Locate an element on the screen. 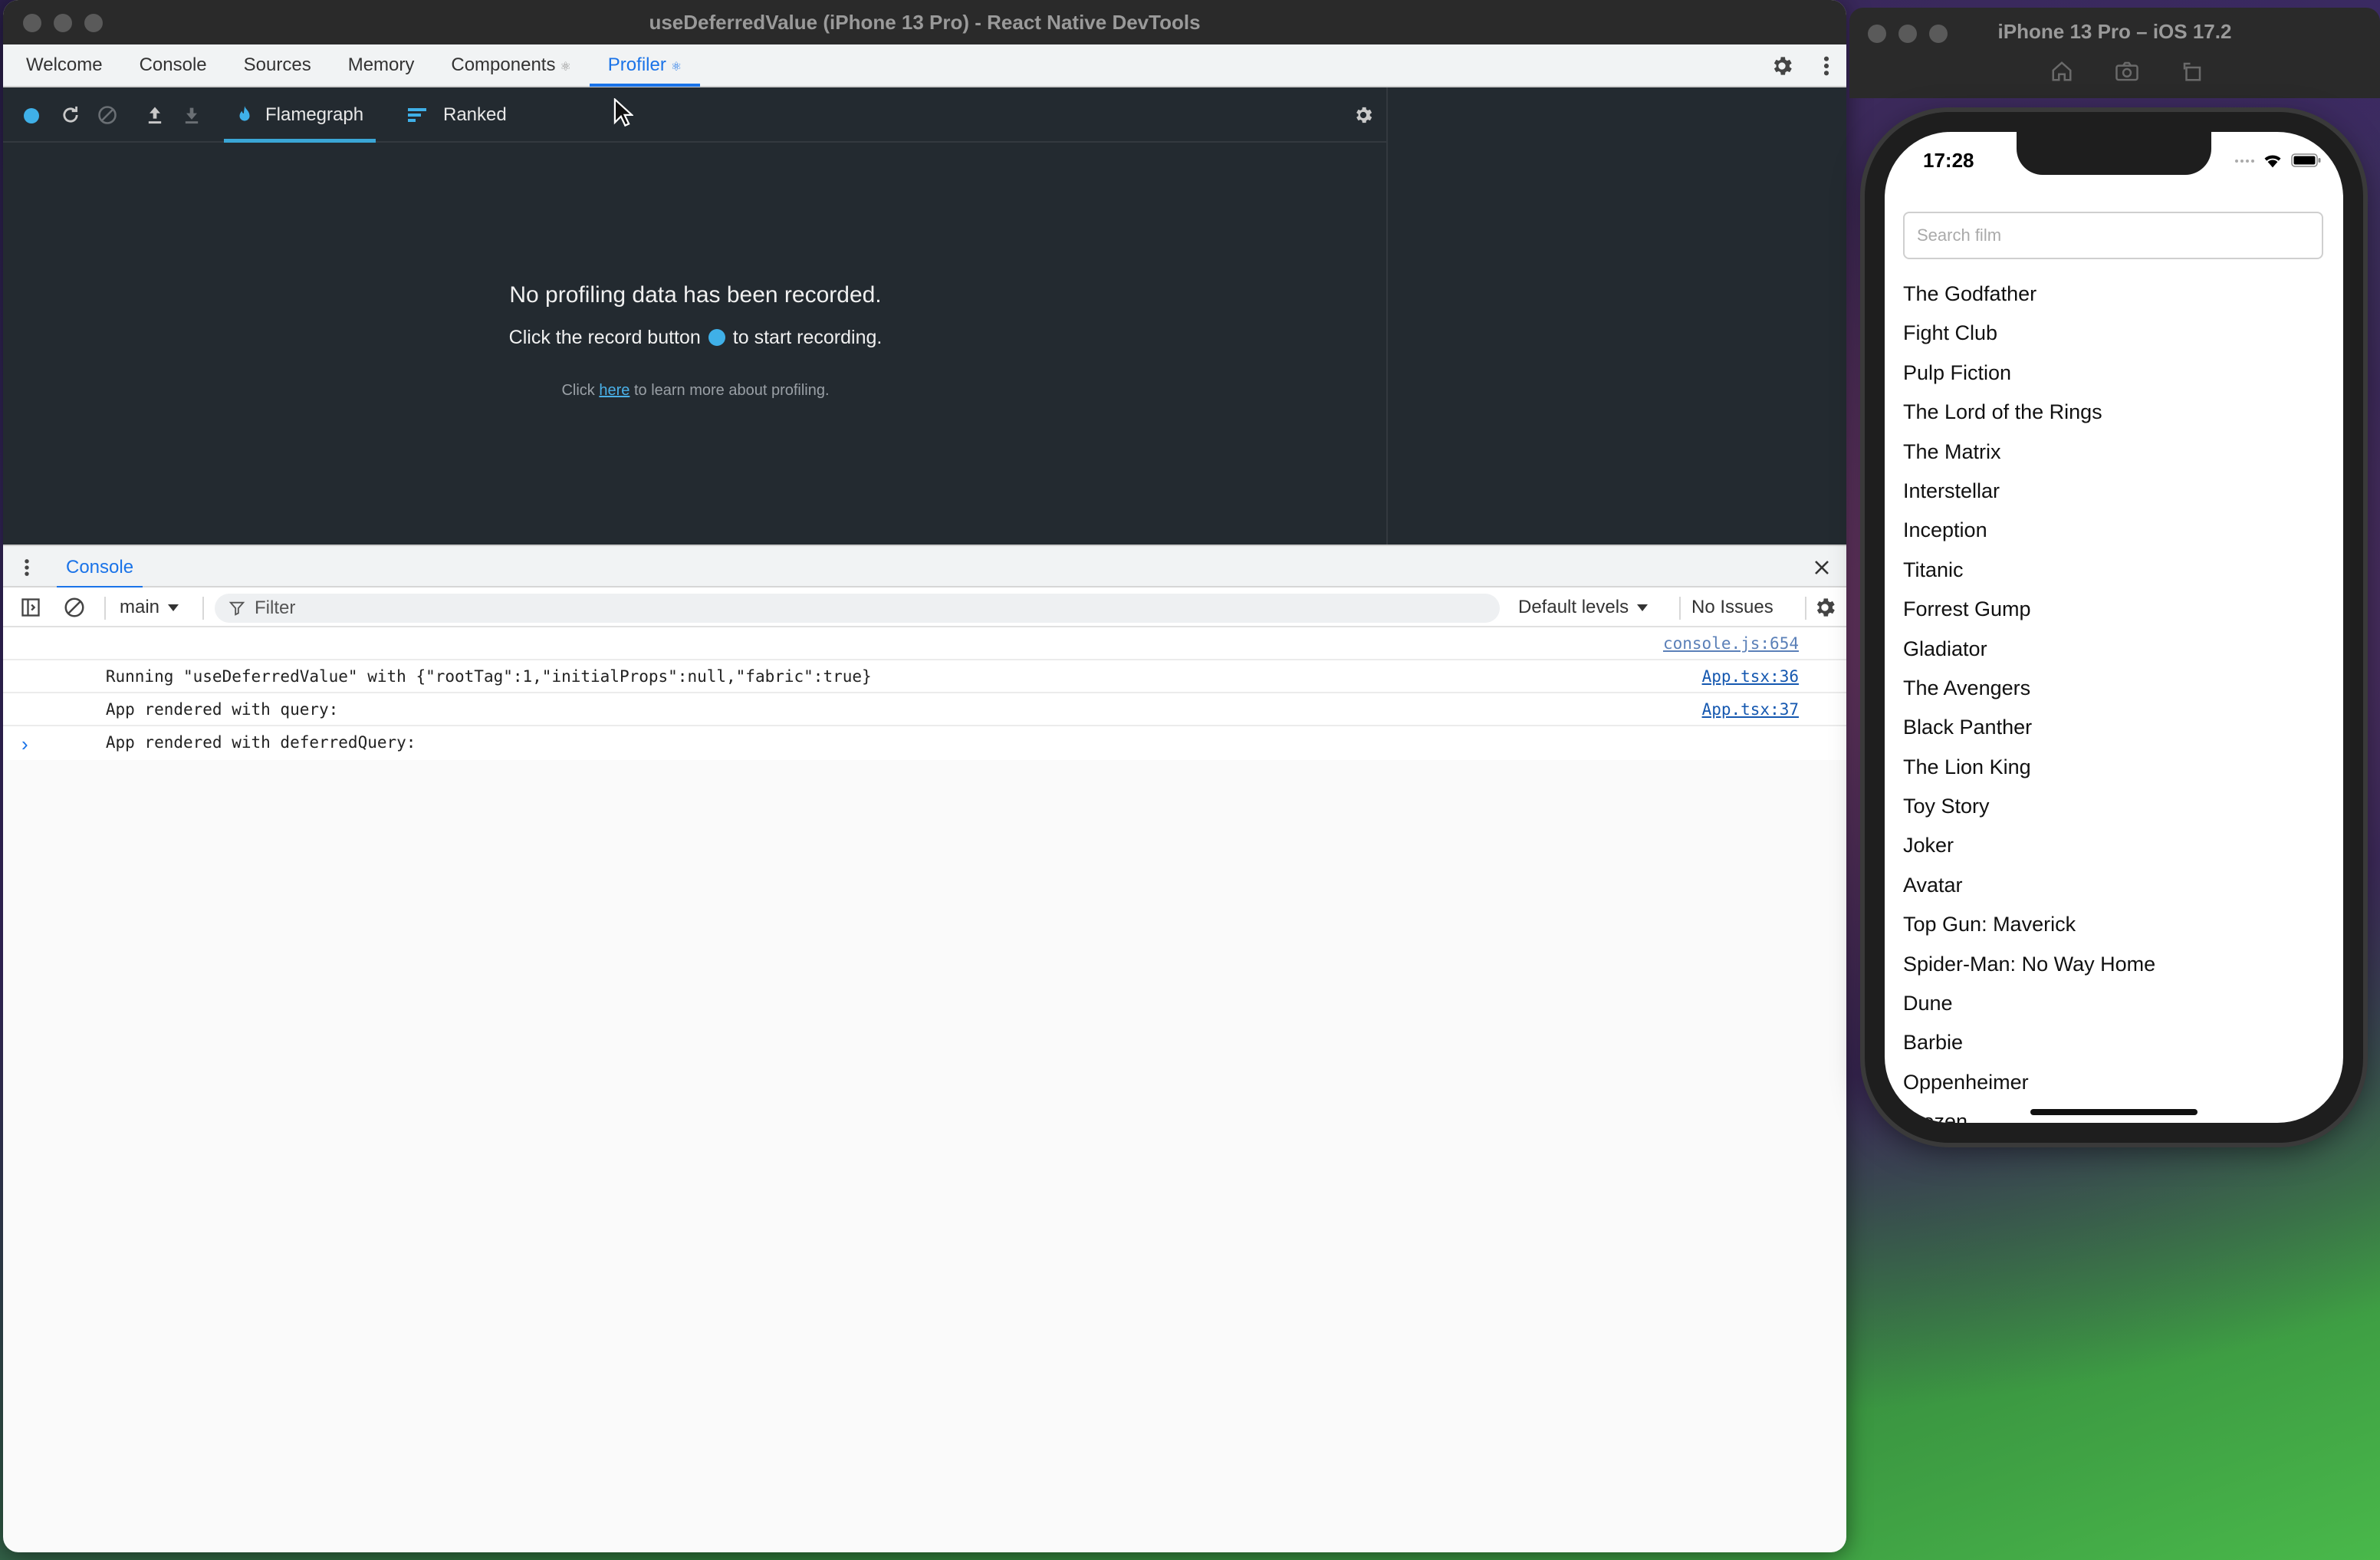 The image size is (2380, 1560). tab-components-label: Components is located at coordinates (504, 65).